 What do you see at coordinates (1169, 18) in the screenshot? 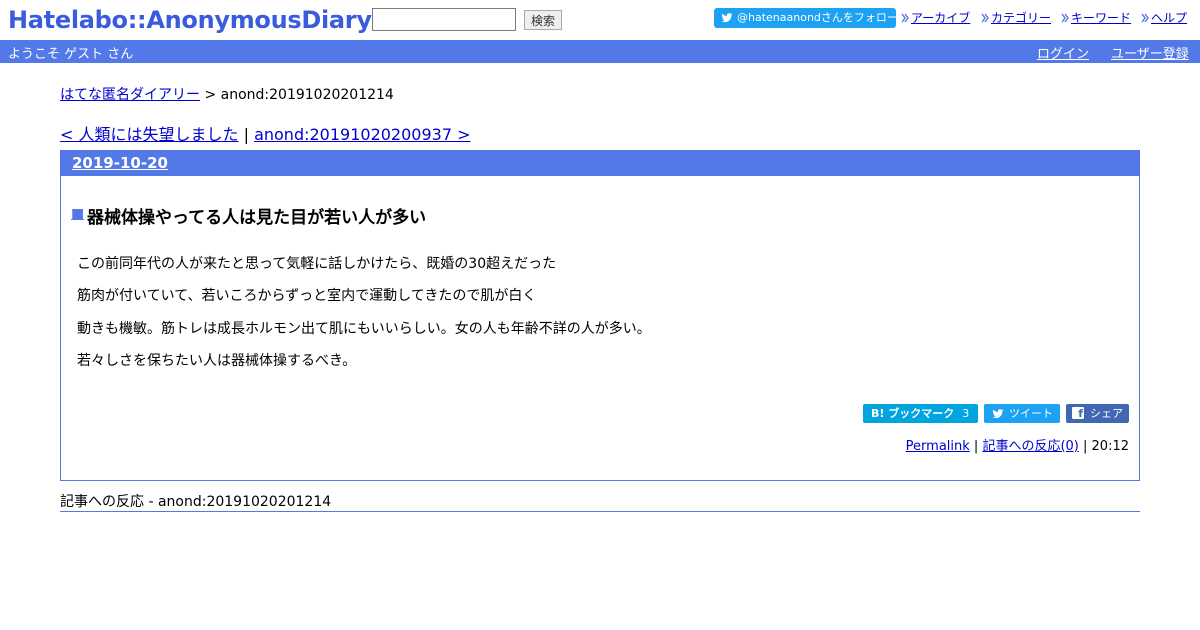
I see `nav-help-label: ヘルプ` at bounding box center [1169, 18].